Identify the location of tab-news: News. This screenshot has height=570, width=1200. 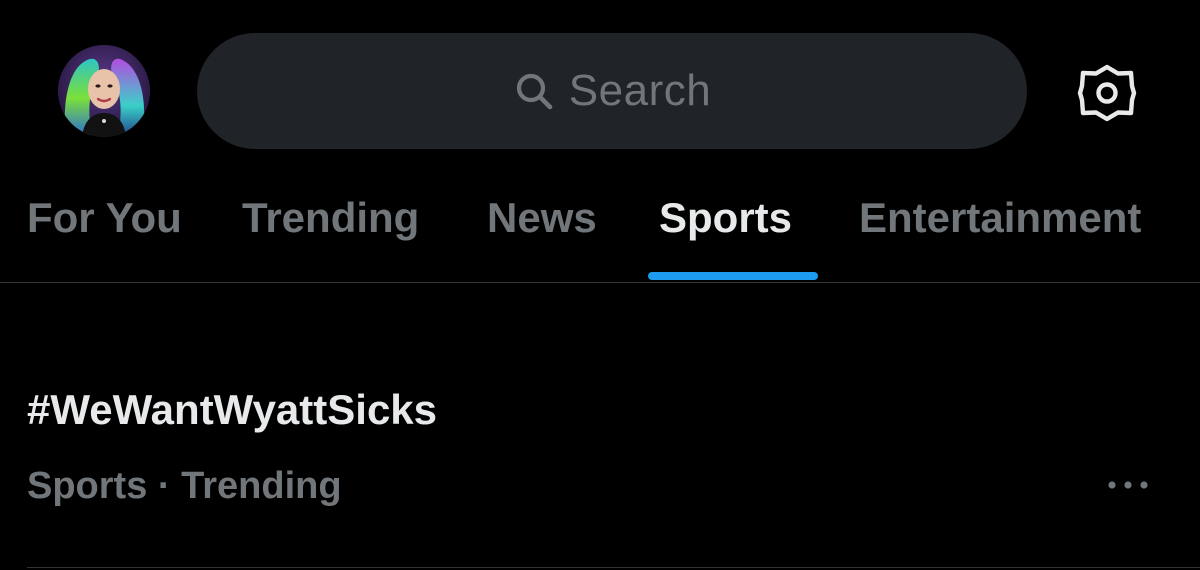
(547, 230).